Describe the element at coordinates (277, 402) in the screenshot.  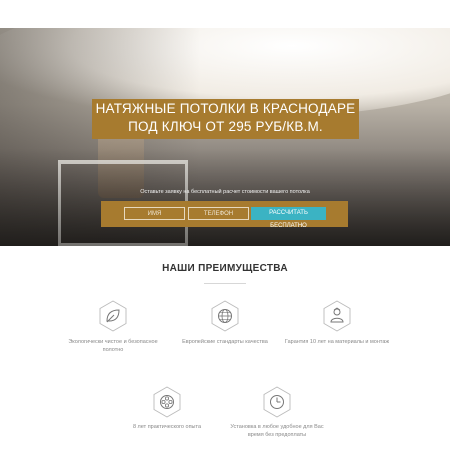
I see `clock-icon` at that location.